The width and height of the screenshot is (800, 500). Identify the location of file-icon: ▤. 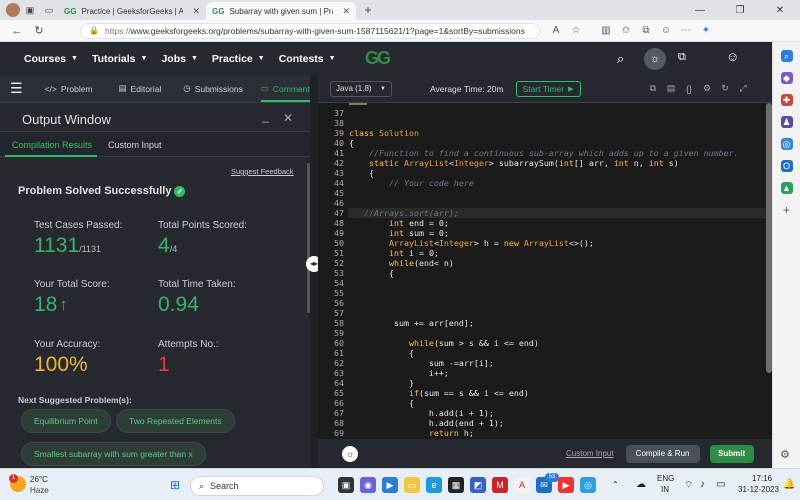
(671, 88).